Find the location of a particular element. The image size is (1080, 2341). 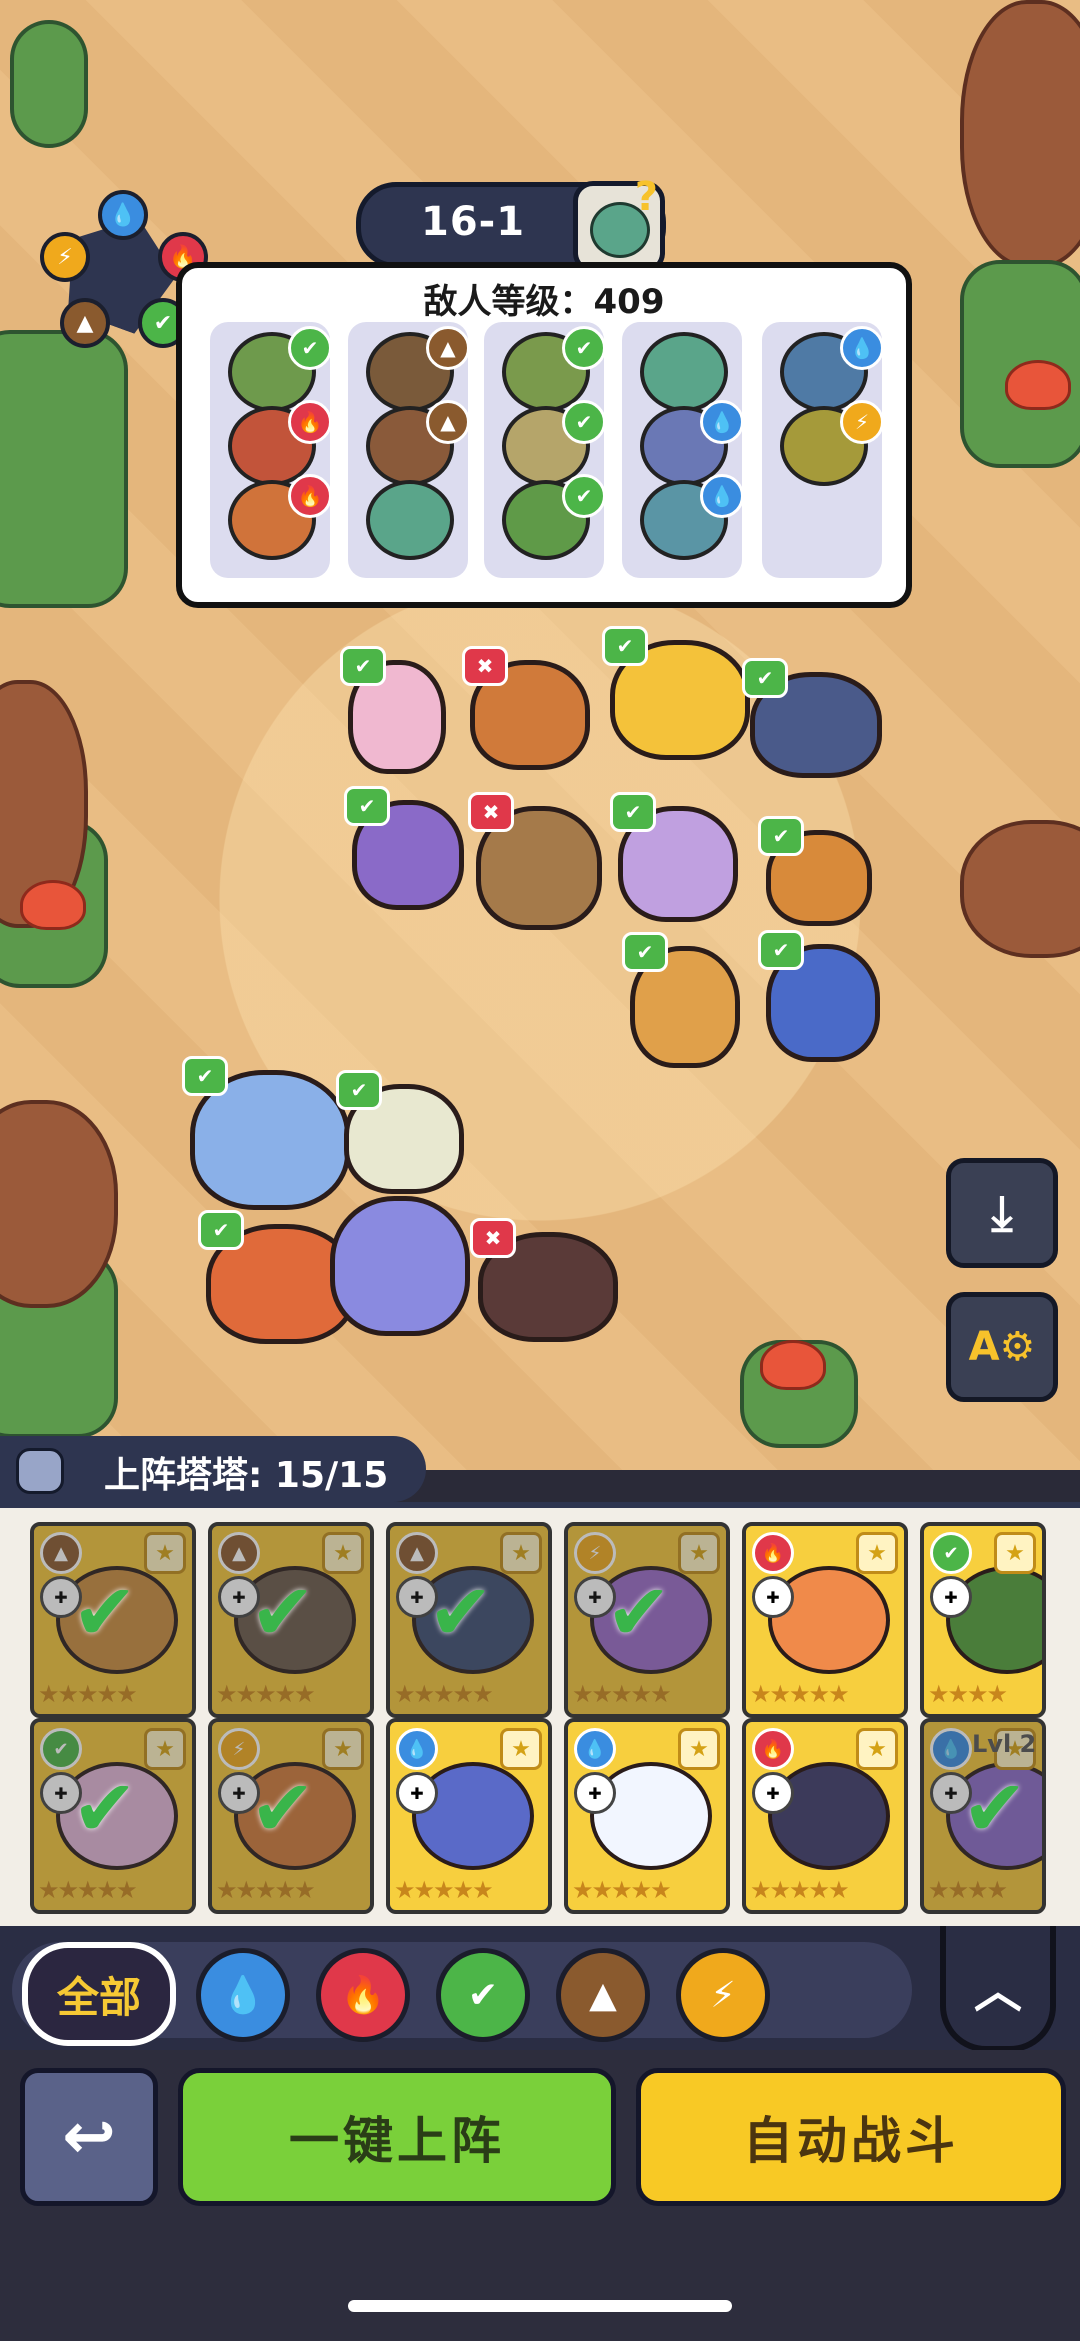

back-button: ↩ is located at coordinates (89, 2137).